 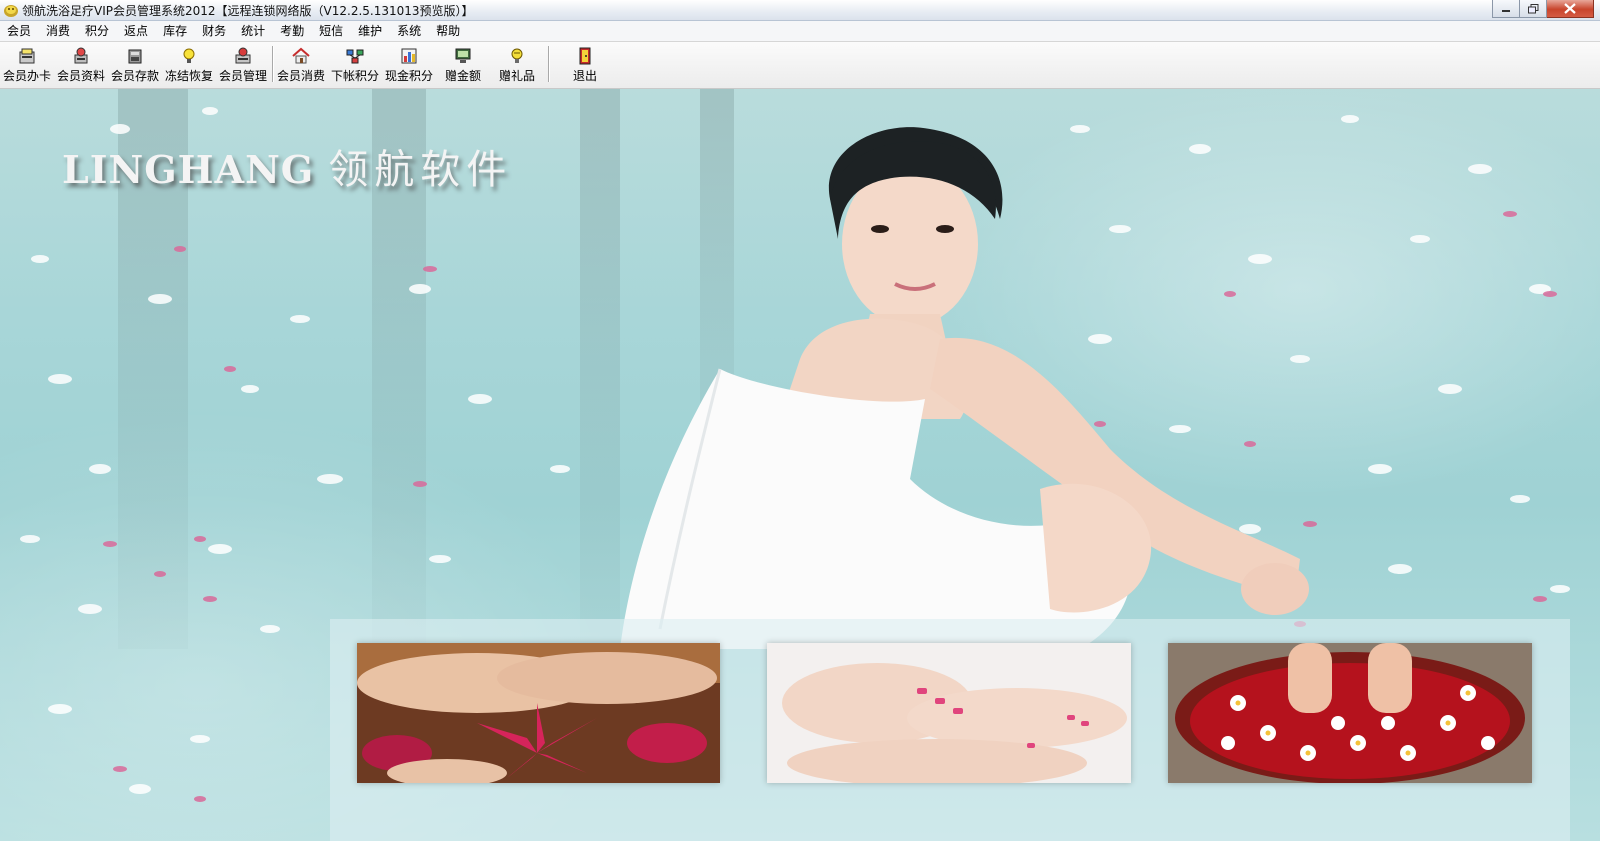 I want to click on foot-bath-photo, so click(x=1350, y=713).